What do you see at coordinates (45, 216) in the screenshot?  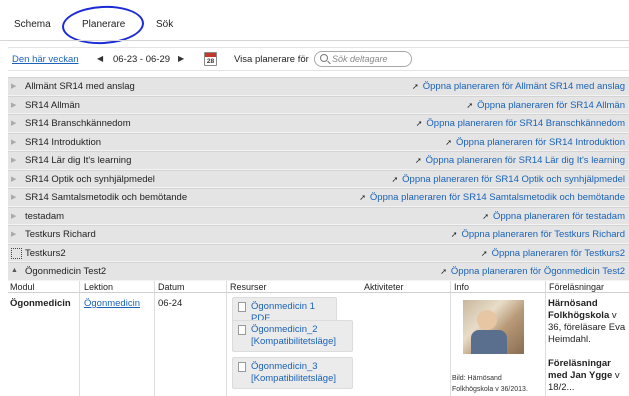 I see `planner-name: testadam` at bounding box center [45, 216].